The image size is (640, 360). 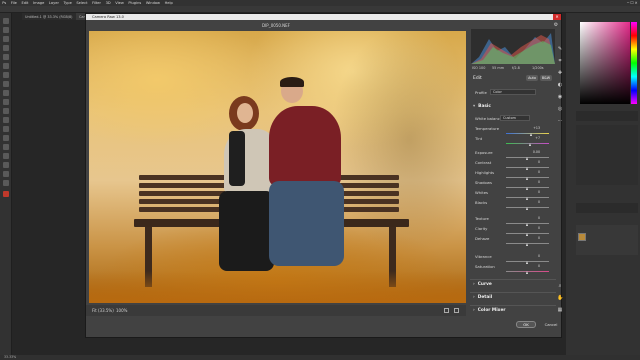 I want to click on exposure-value: 0.00, so click(x=534, y=152).